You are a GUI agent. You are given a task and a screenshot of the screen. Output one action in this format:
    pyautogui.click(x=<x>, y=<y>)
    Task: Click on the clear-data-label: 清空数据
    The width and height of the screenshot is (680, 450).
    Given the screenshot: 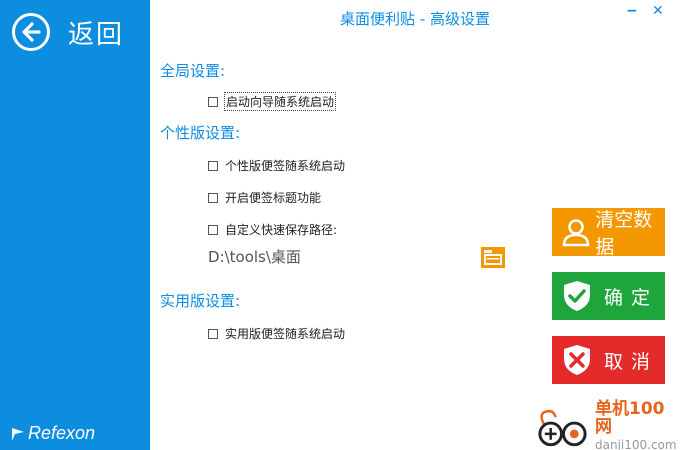 What is the action you would take?
    pyautogui.click(x=624, y=233)
    